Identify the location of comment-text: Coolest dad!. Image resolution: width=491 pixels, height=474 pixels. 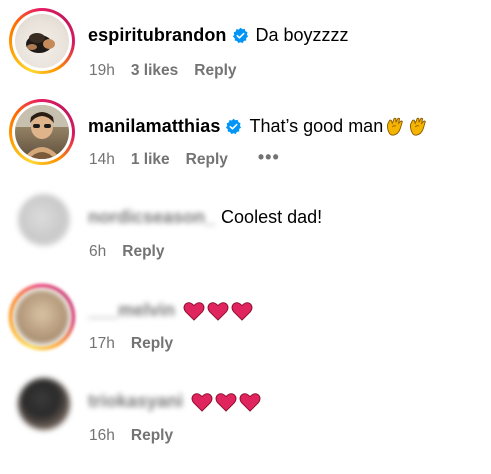
(272, 217).